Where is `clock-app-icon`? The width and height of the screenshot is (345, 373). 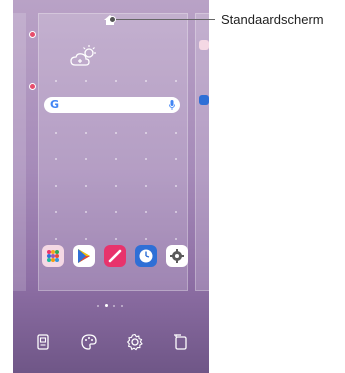
clock-app-icon is located at coordinates (146, 256).